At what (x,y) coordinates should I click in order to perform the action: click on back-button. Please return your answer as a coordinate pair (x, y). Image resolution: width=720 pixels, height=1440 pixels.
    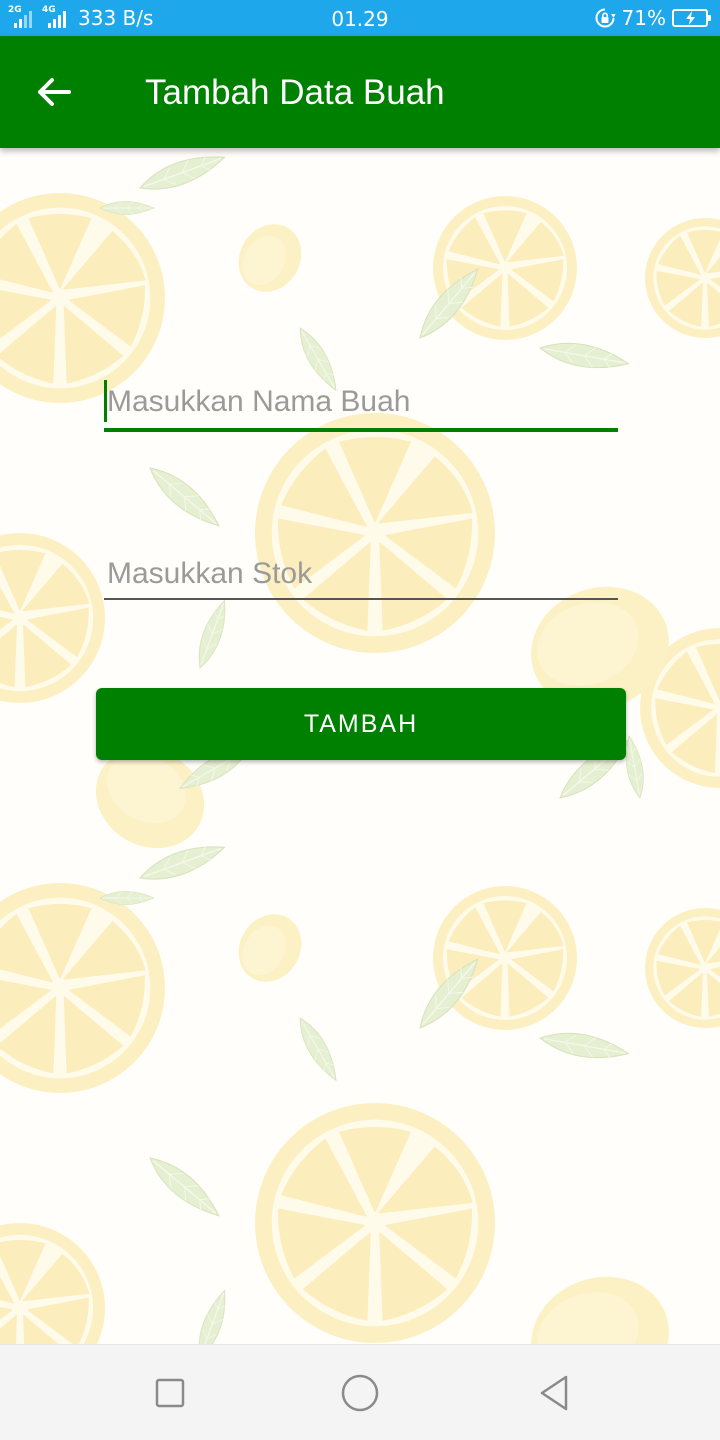
    Looking at the image, I should click on (54, 92).